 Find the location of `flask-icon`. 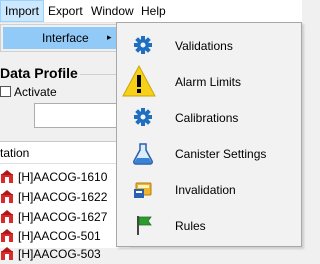

flask-icon is located at coordinates (143, 154).